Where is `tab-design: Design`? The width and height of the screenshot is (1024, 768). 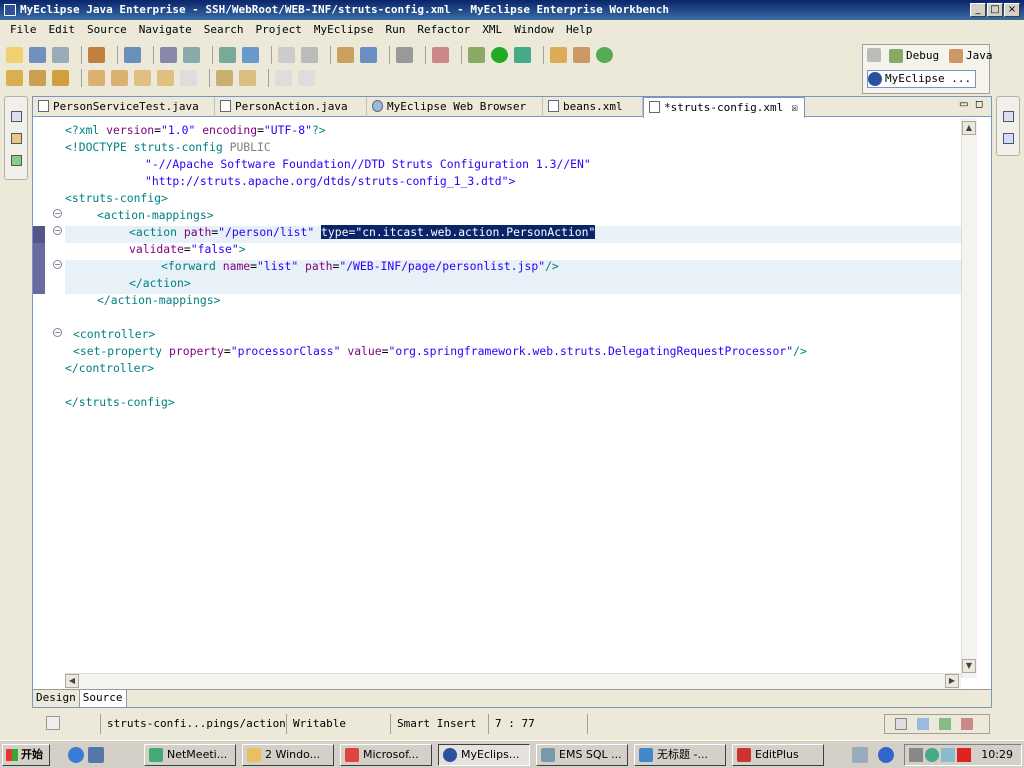
tab-design: Design is located at coordinates (56, 698).